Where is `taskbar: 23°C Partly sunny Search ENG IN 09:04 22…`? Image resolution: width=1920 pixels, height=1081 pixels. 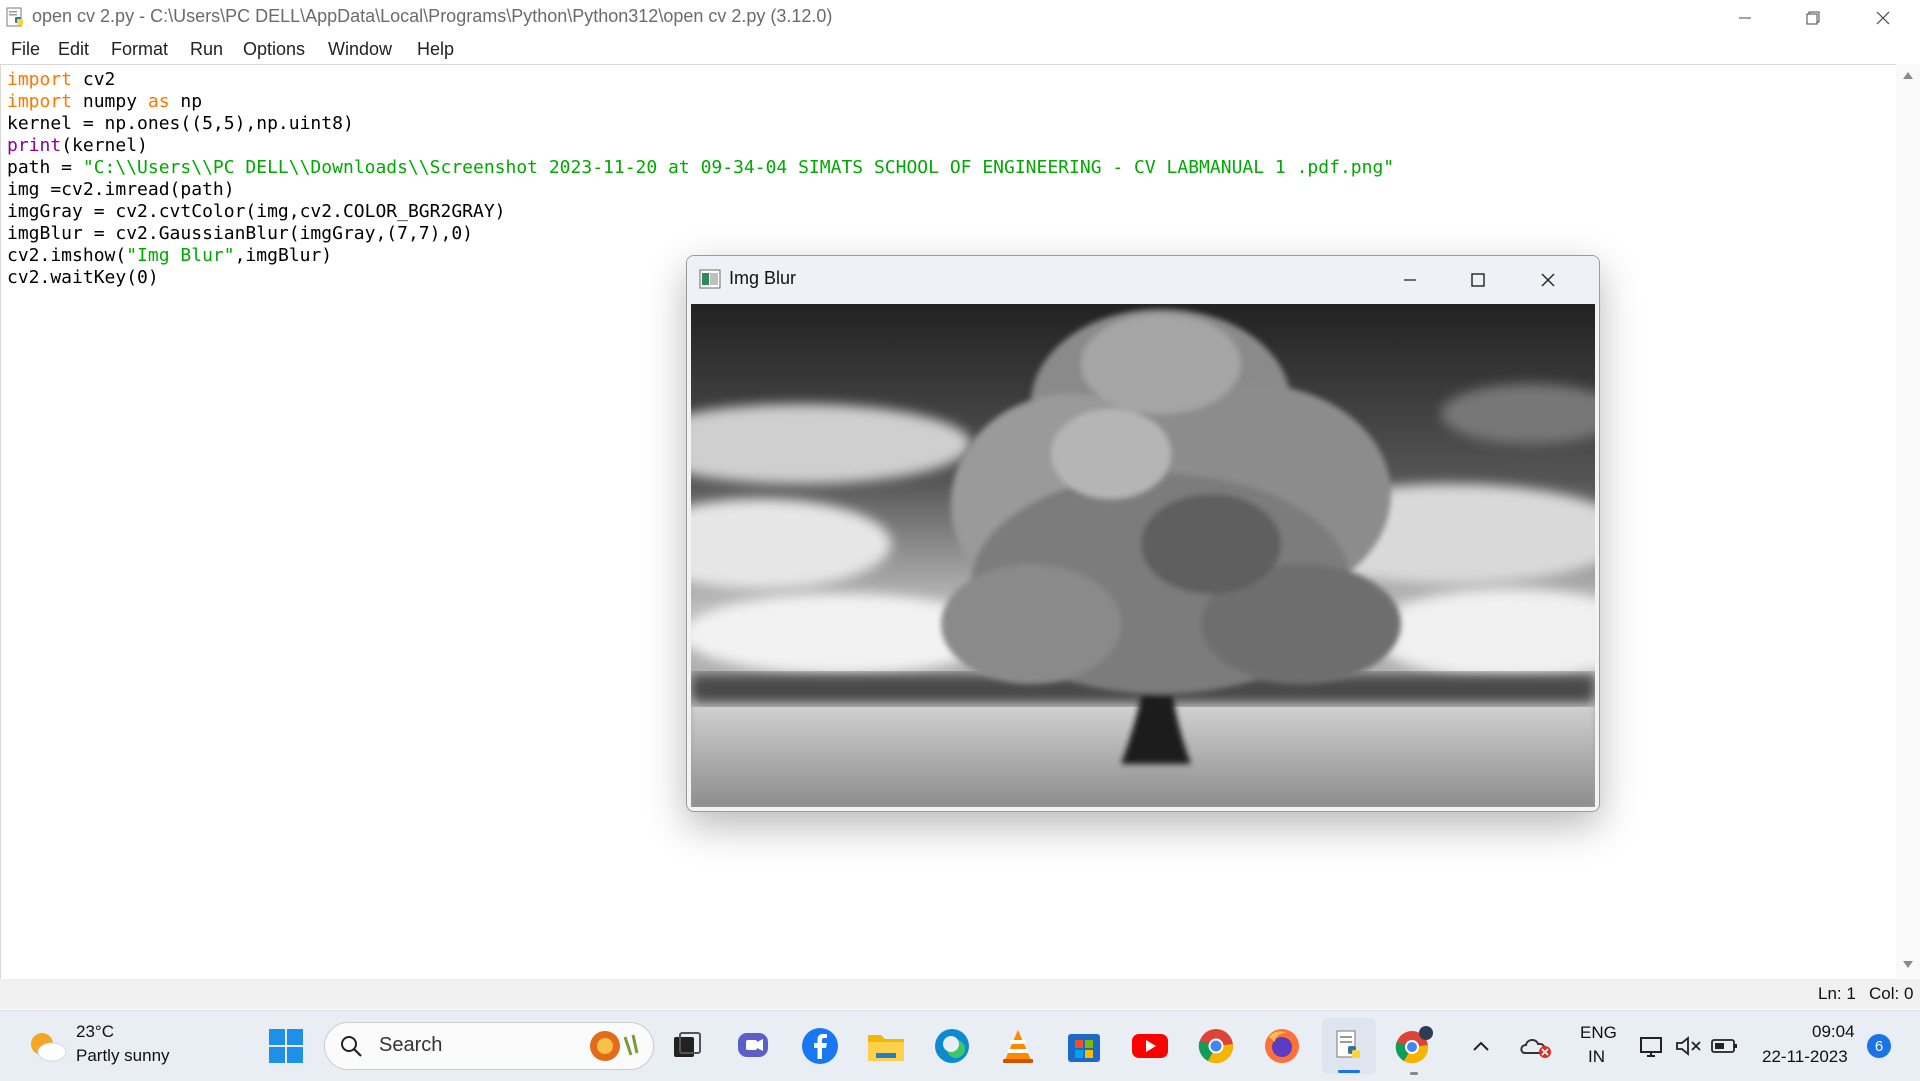 taskbar: 23°C Partly sunny Search ENG IN 09:04 22… is located at coordinates (960, 1045).